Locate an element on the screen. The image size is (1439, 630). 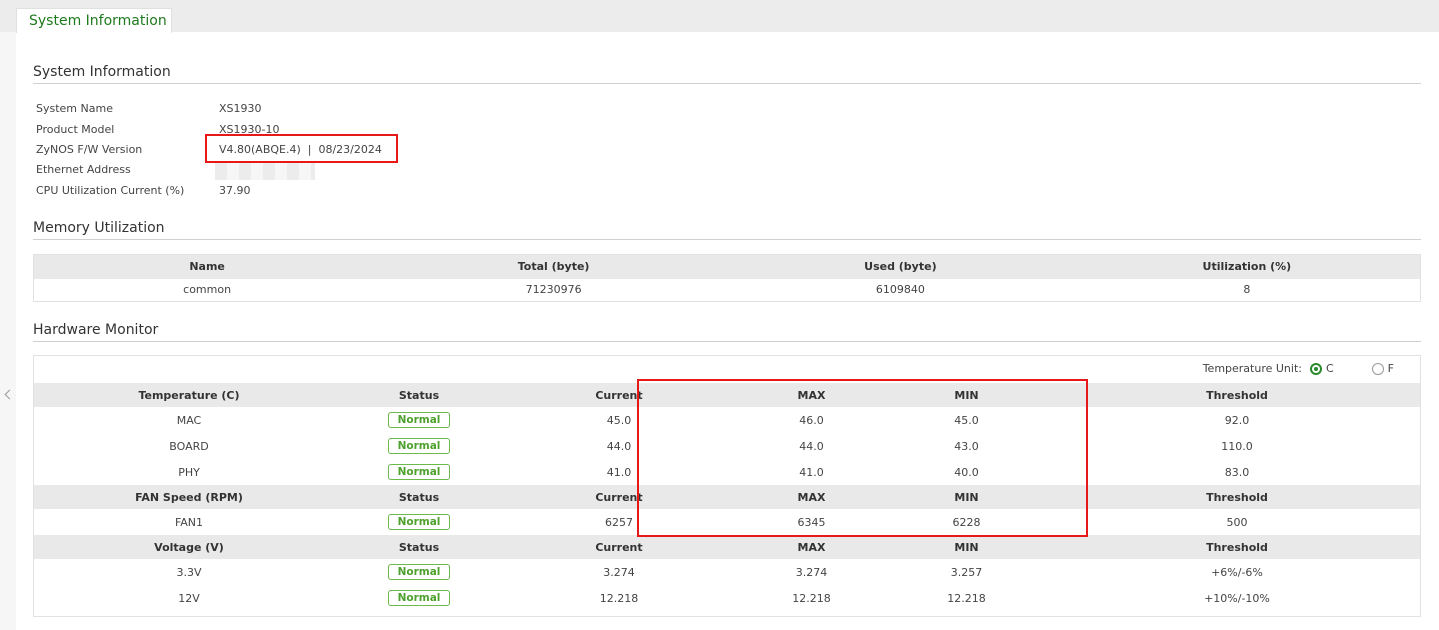
voltage-col-max: MAX is located at coordinates (811, 547).